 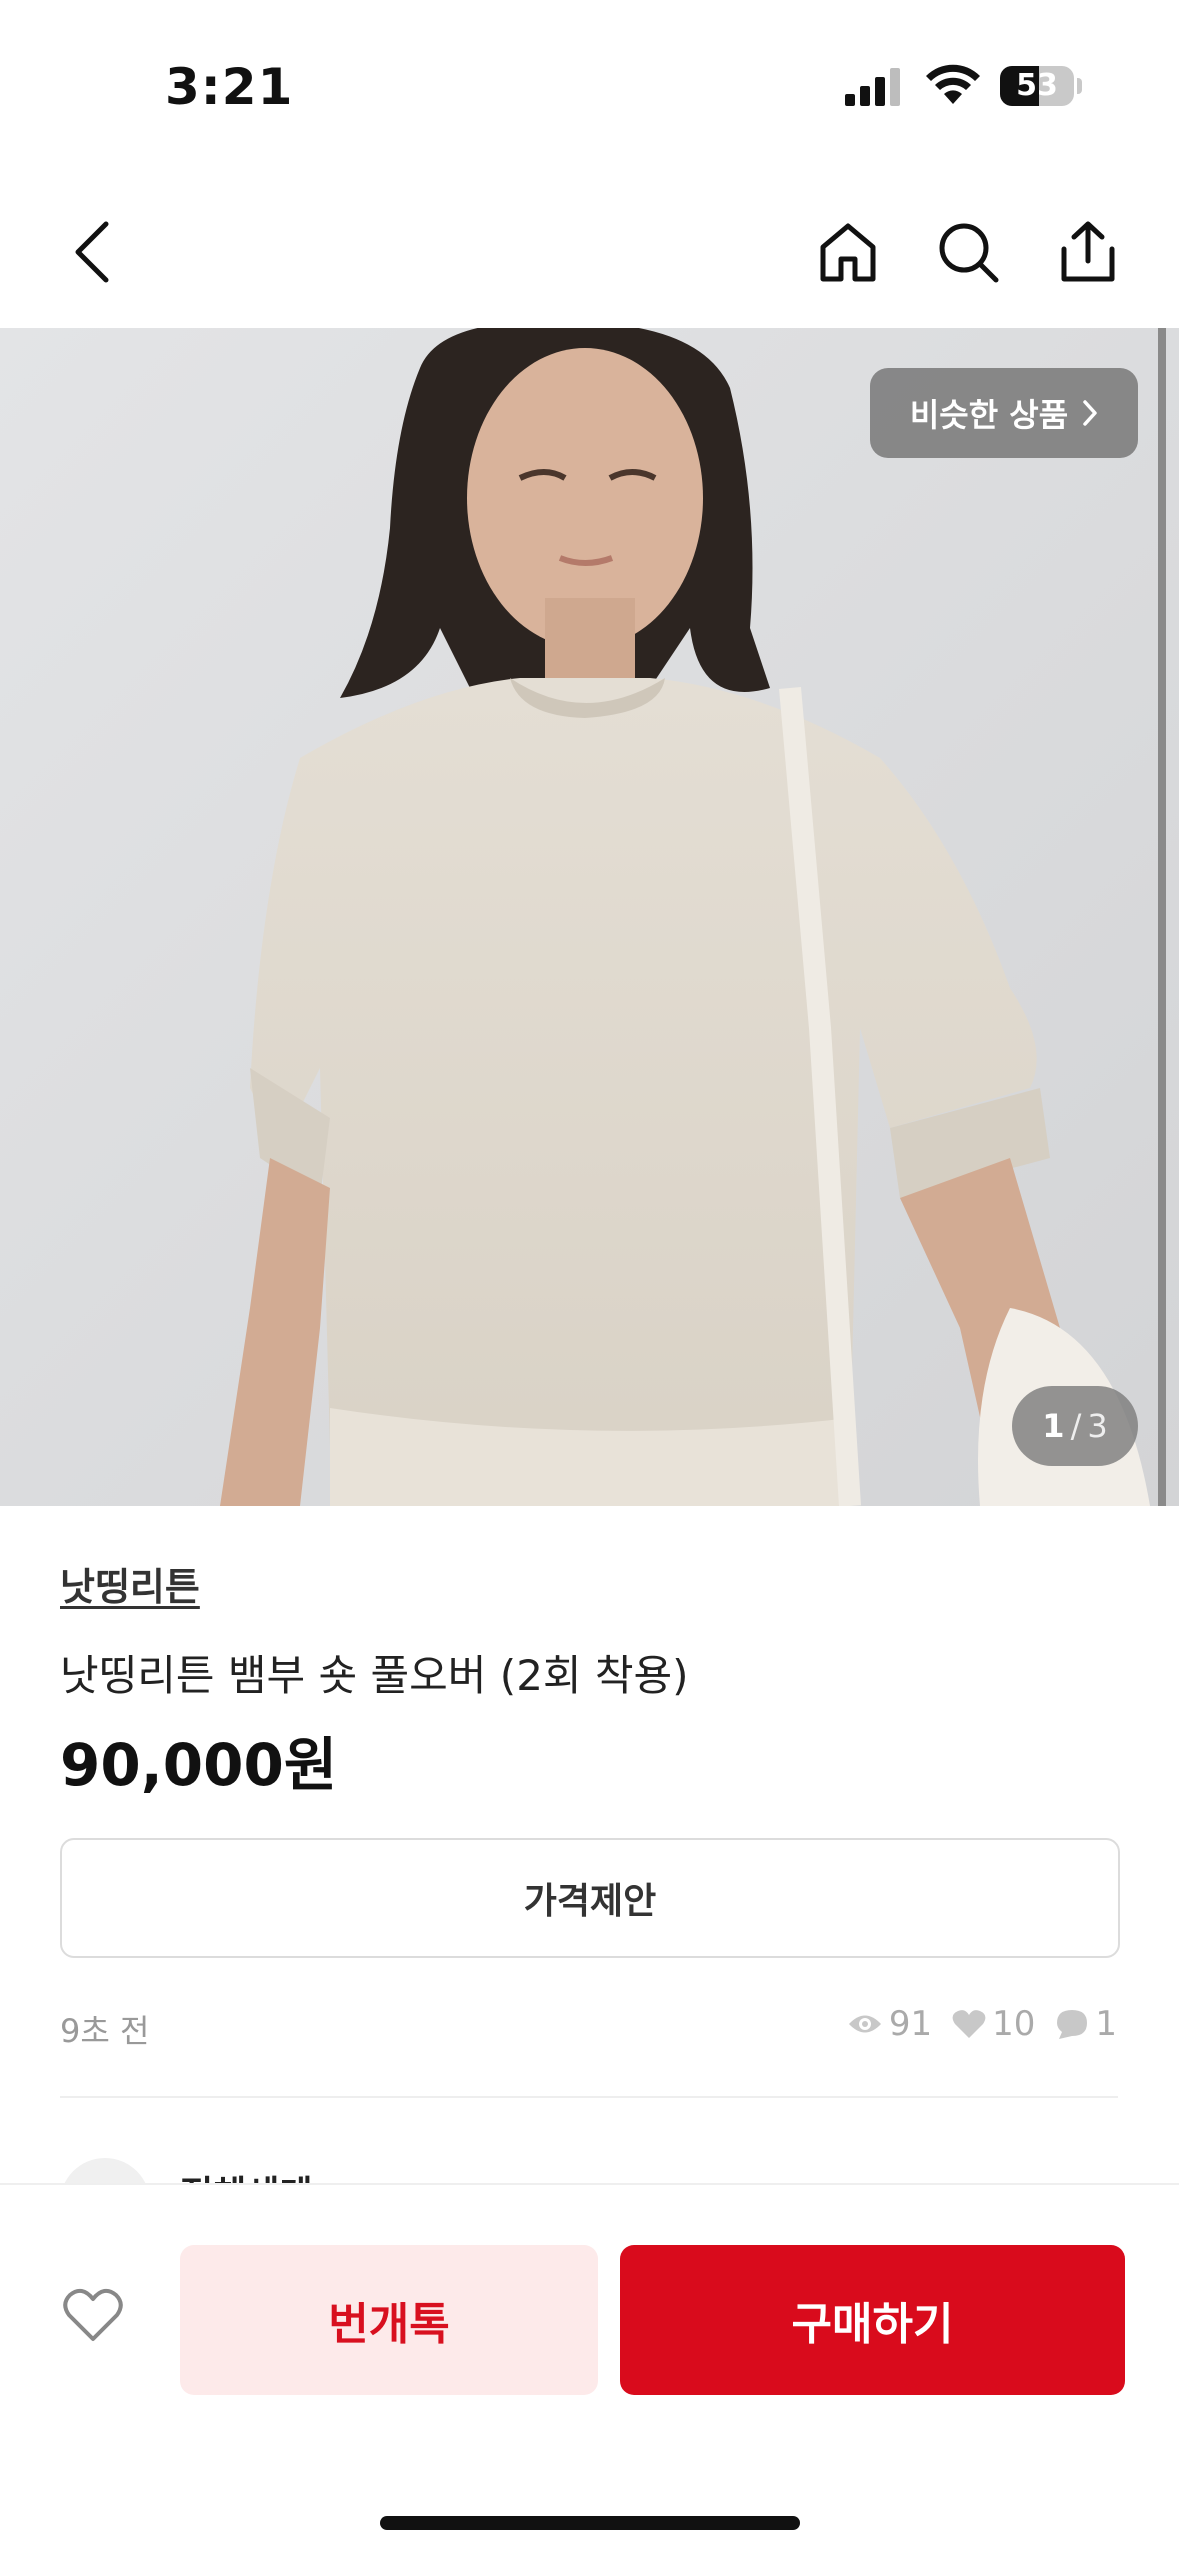 I want to click on cellular-signal-icon, so click(x=872, y=87).